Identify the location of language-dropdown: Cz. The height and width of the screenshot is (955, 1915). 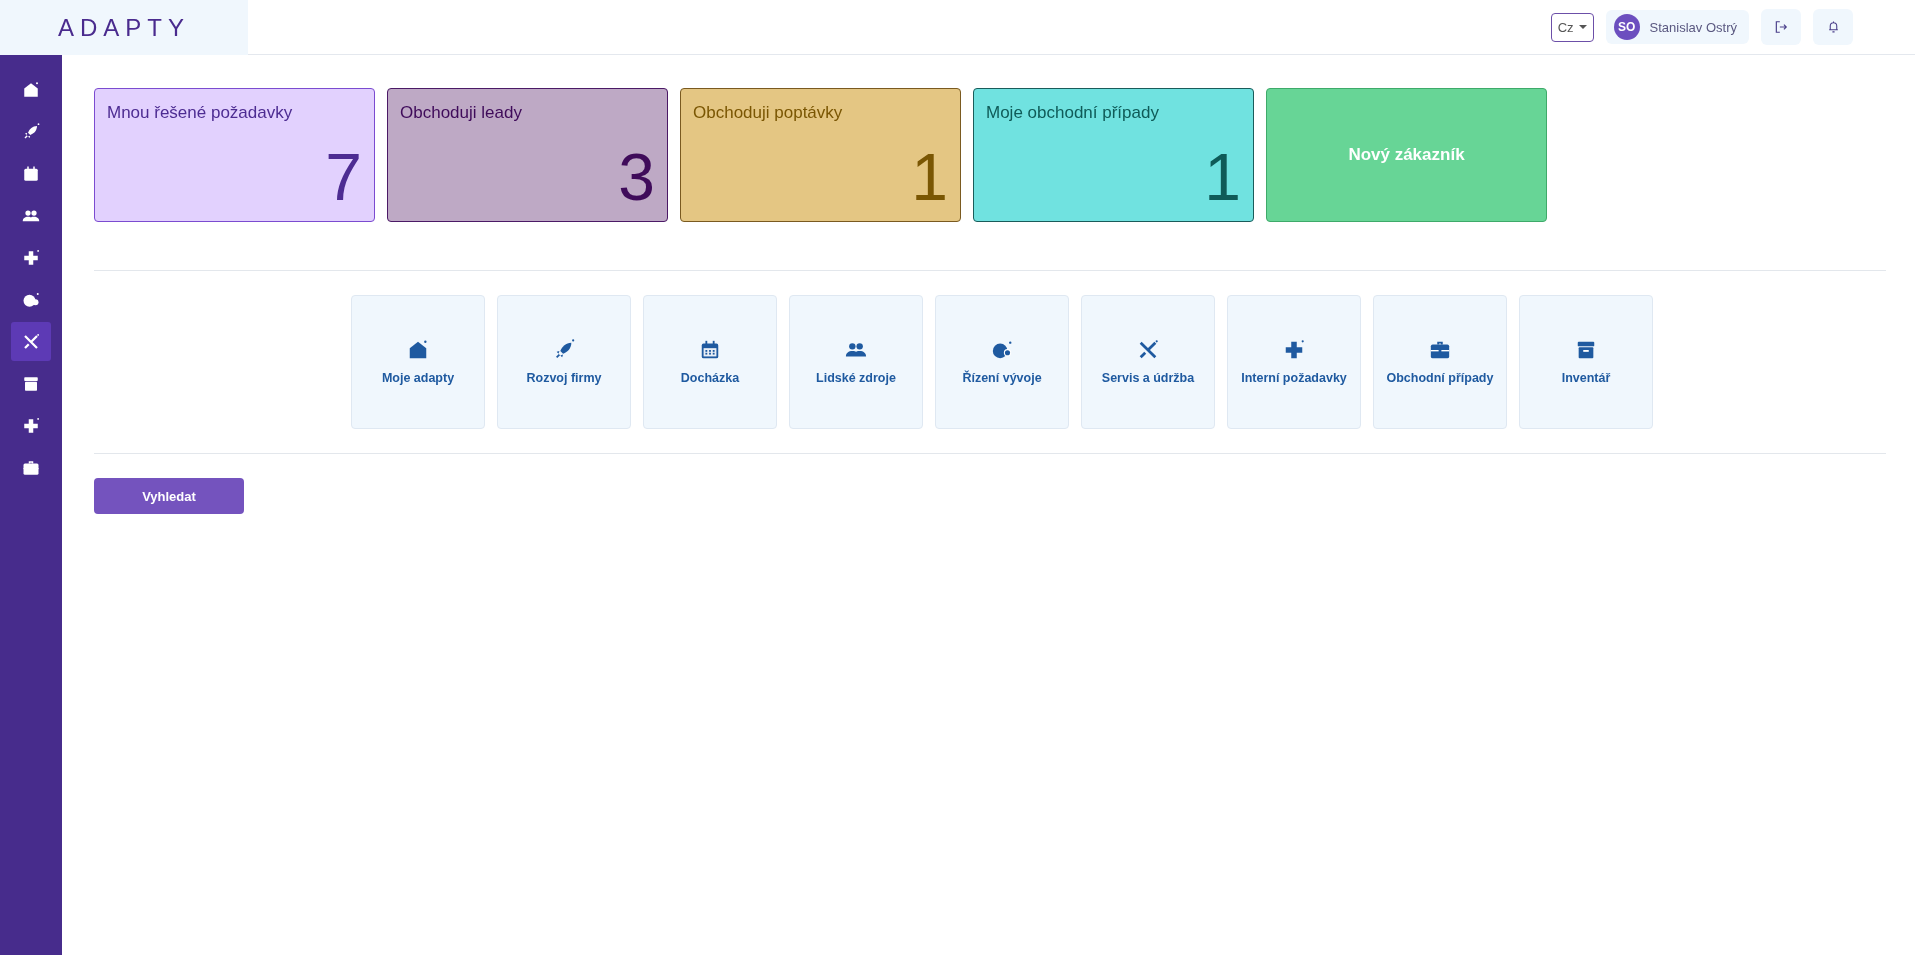
(1572, 27).